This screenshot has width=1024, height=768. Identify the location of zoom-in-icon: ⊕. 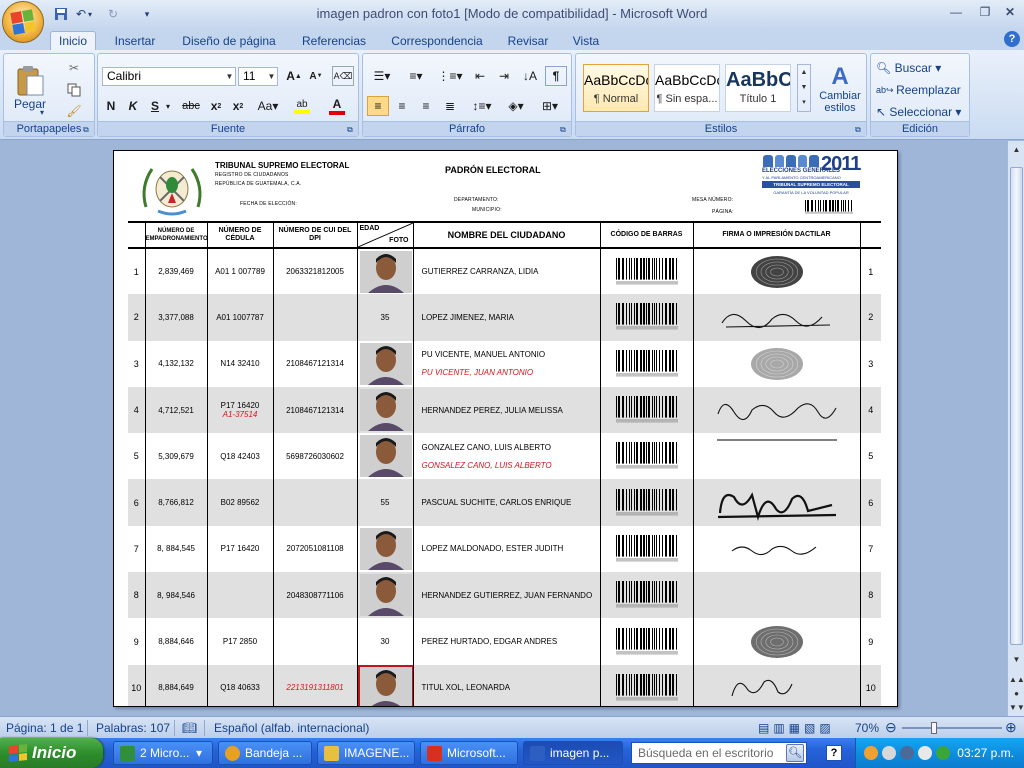
(1011, 727).